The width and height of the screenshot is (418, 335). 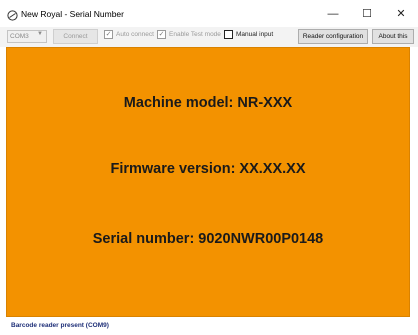 What do you see at coordinates (135, 34) in the screenshot?
I see `auto-connect-label: Auto connect` at bounding box center [135, 34].